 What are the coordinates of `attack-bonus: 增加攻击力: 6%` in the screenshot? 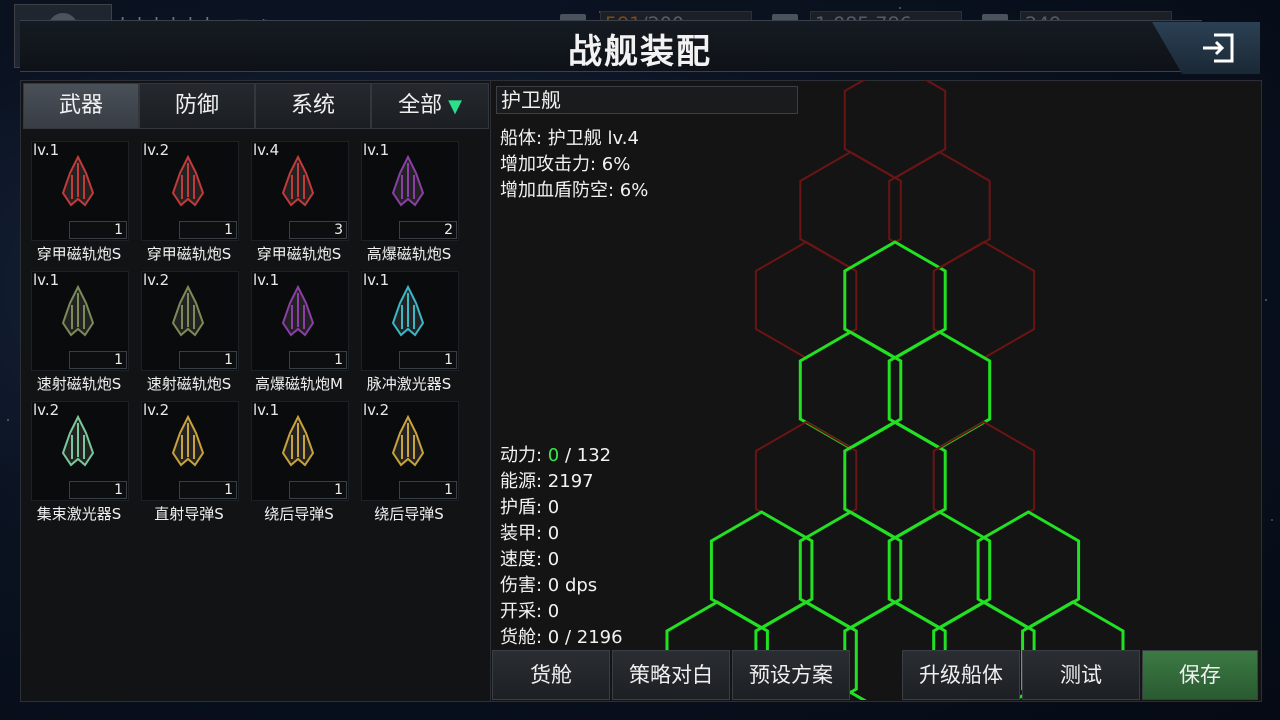 It's located at (565, 164).